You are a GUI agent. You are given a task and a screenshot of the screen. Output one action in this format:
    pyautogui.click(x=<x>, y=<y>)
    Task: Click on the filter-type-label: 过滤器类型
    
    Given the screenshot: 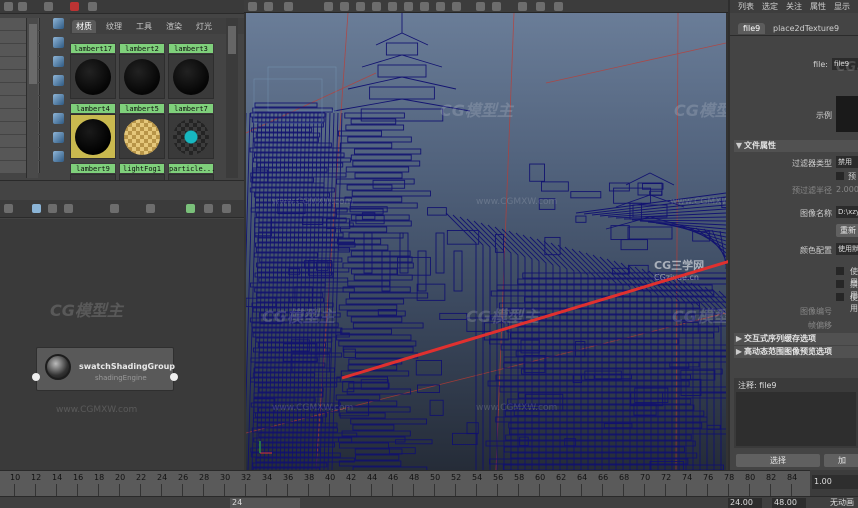 What is the action you would take?
    pyautogui.click(x=812, y=163)
    